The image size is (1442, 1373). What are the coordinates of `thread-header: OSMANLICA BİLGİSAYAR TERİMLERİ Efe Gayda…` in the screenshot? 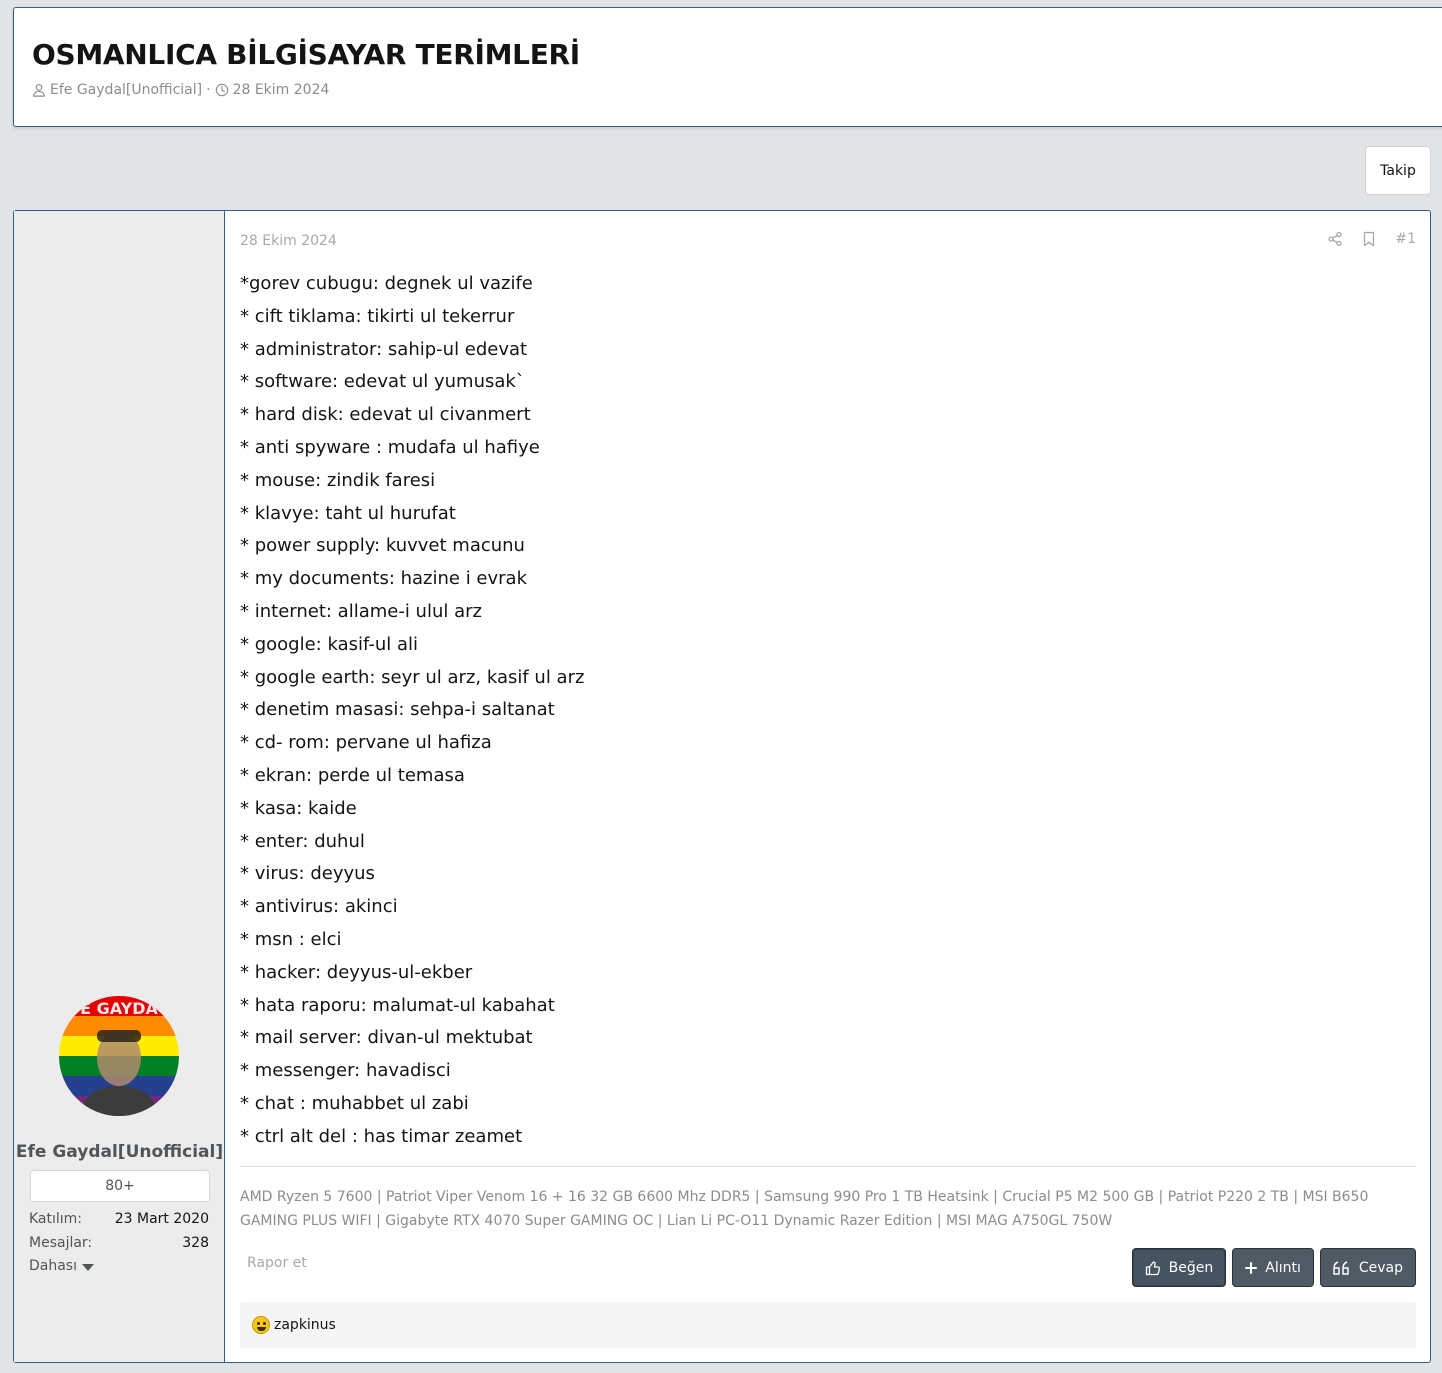 It's located at (727, 67).